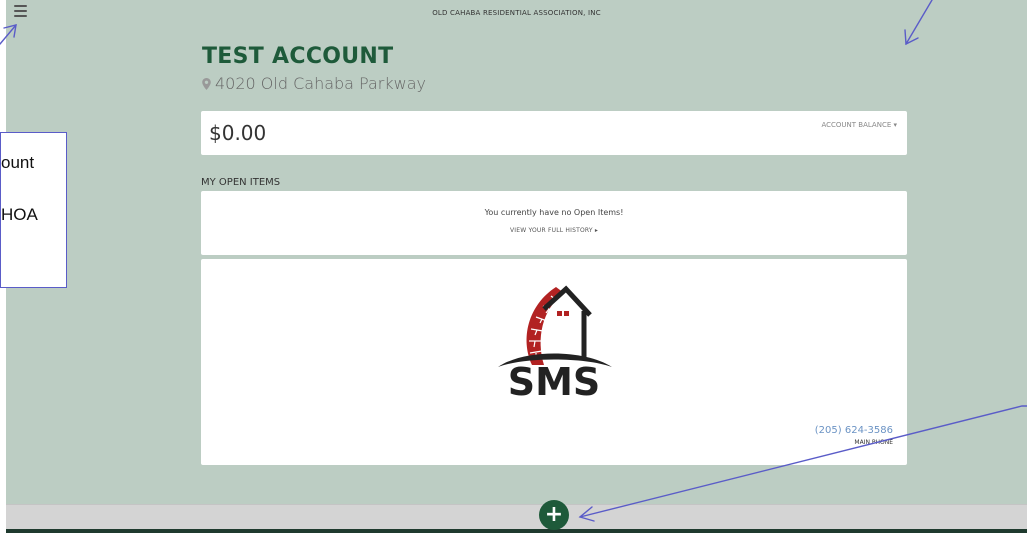  I want to click on open-items-empty-message: You currently have no Open Items!, so click(554, 212).